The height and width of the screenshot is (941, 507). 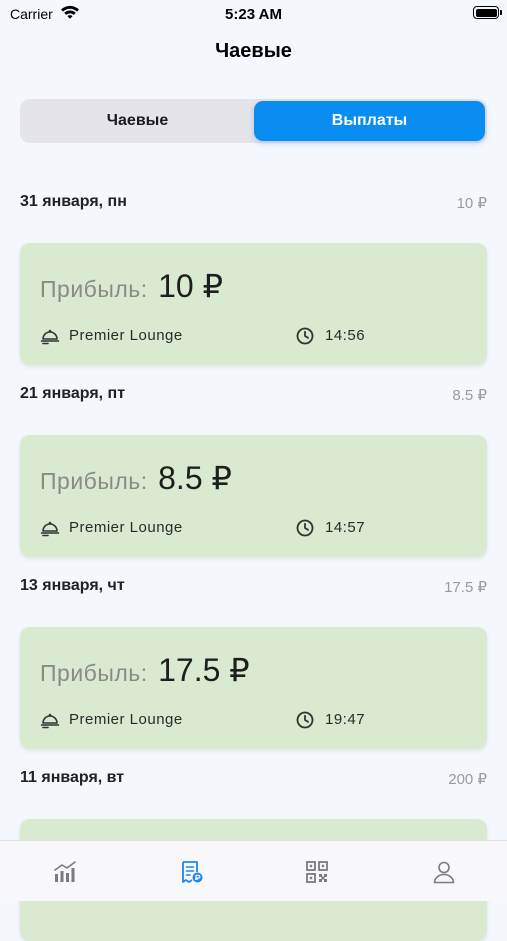 I want to click on segmented-control: Чаевые Выплаты, so click(x=253, y=121).